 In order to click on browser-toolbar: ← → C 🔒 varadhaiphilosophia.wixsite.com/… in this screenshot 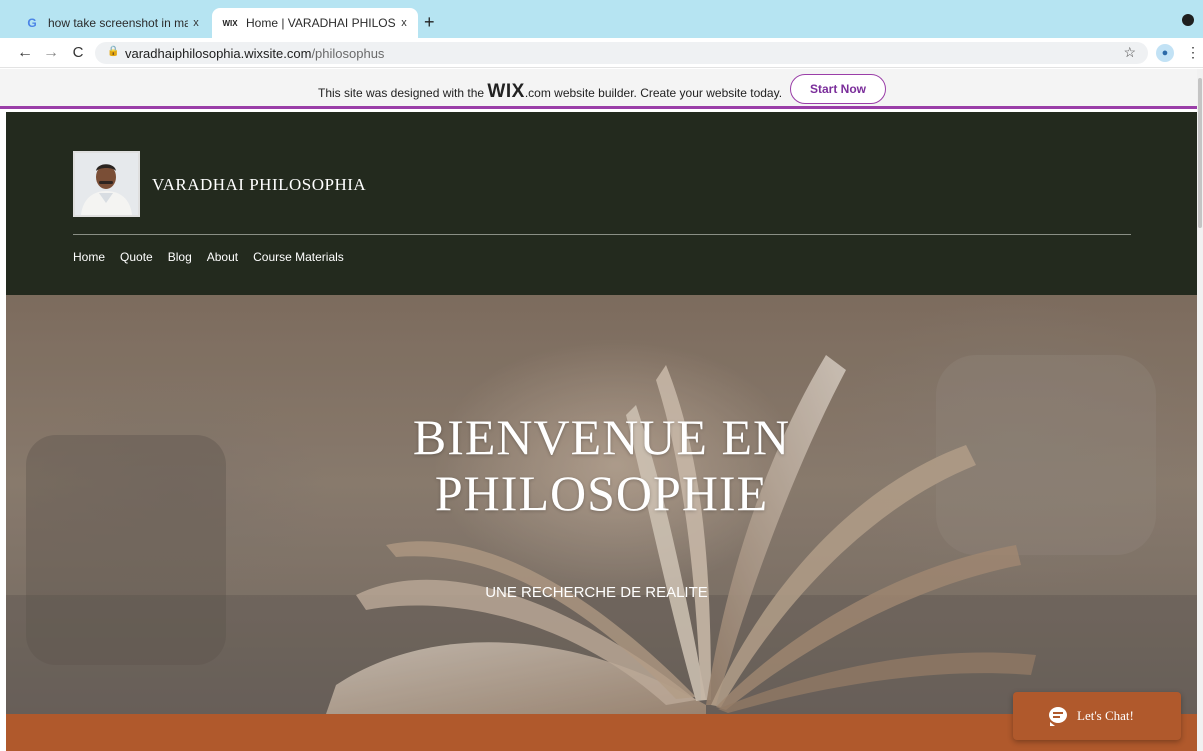, I will do `click(601, 53)`.